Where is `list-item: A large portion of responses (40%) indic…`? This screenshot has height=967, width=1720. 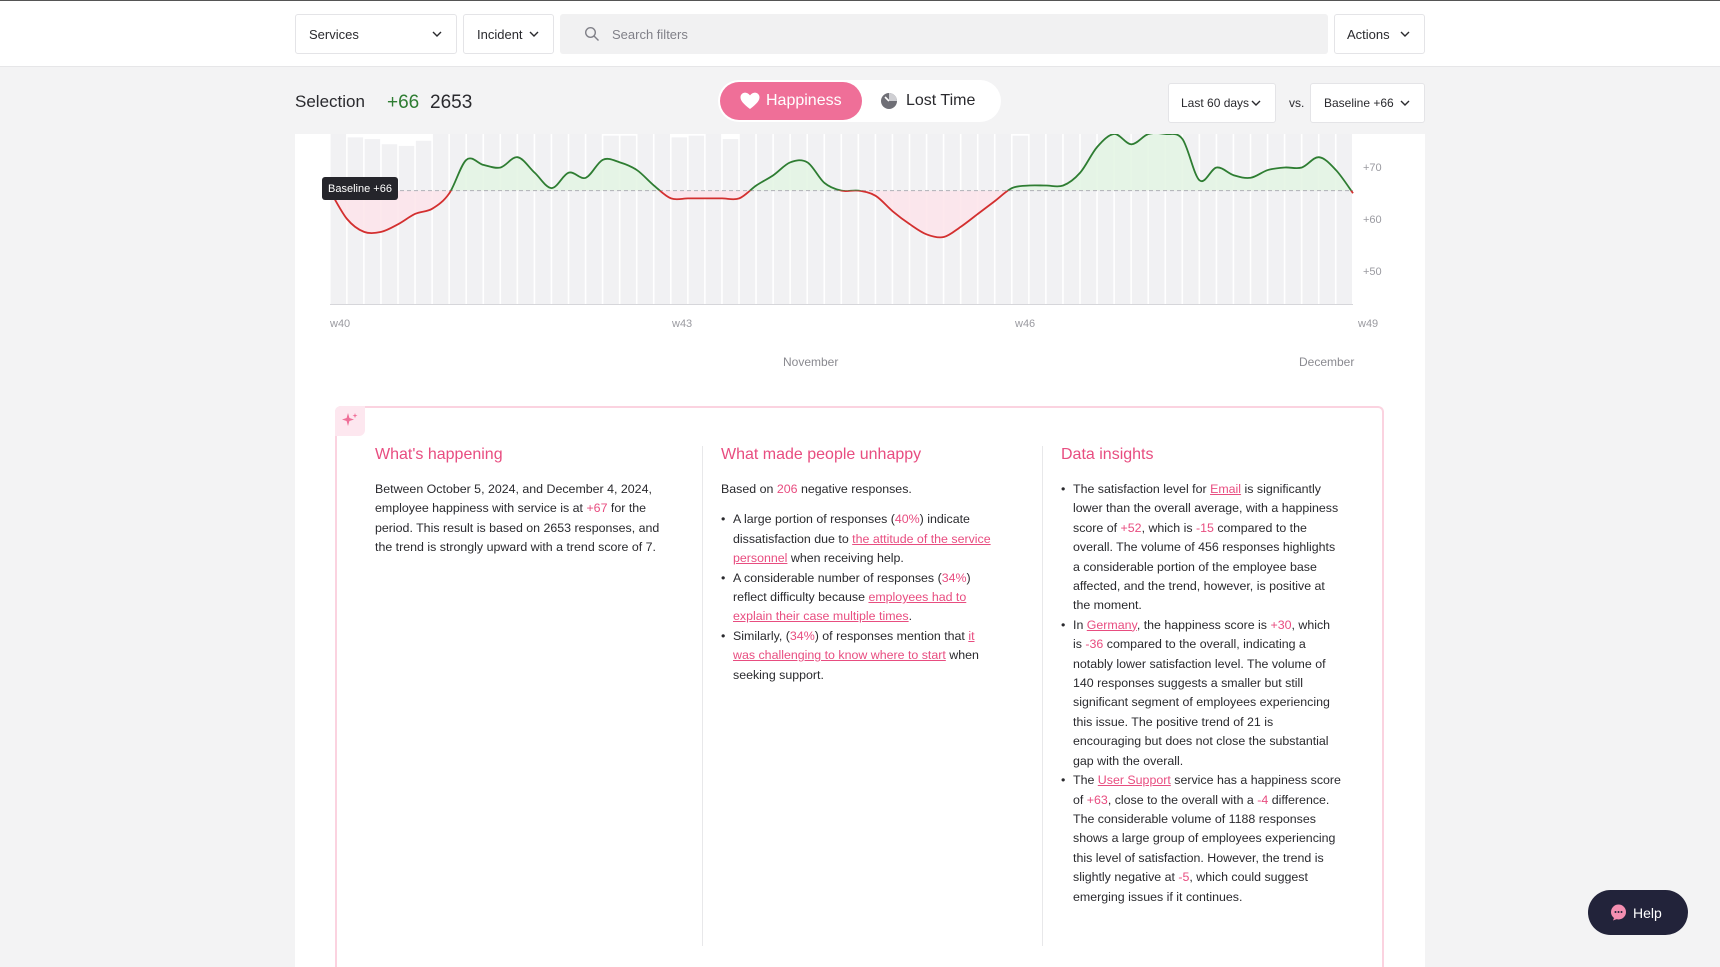 list-item: A large portion of responses (40%) indic… is located at coordinates (856, 539).